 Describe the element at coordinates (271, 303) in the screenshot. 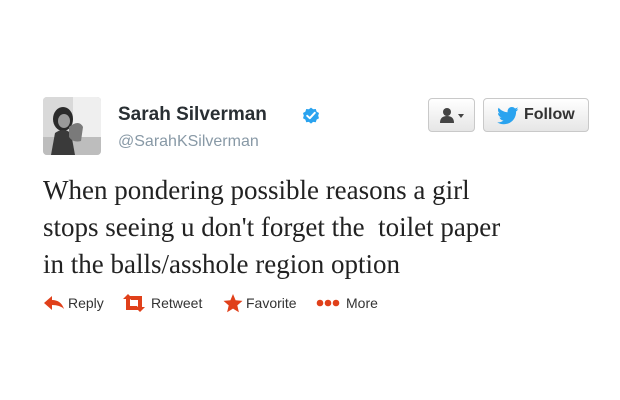

I see `favorite-label: Favorite` at that location.